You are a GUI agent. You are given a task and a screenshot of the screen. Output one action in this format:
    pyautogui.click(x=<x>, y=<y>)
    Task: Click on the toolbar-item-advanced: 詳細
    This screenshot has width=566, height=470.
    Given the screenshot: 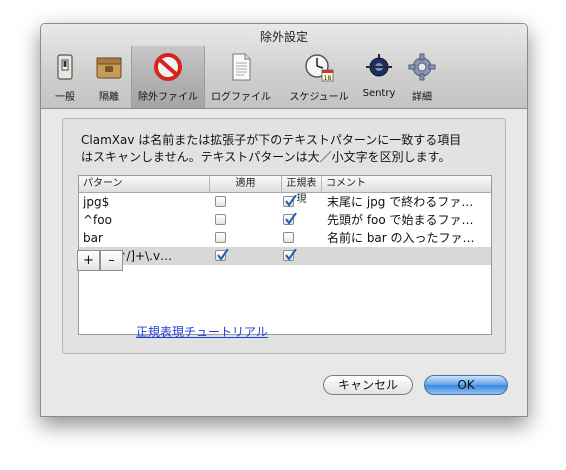 What is the action you would take?
    pyautogui.click(x=422, y=77)
    